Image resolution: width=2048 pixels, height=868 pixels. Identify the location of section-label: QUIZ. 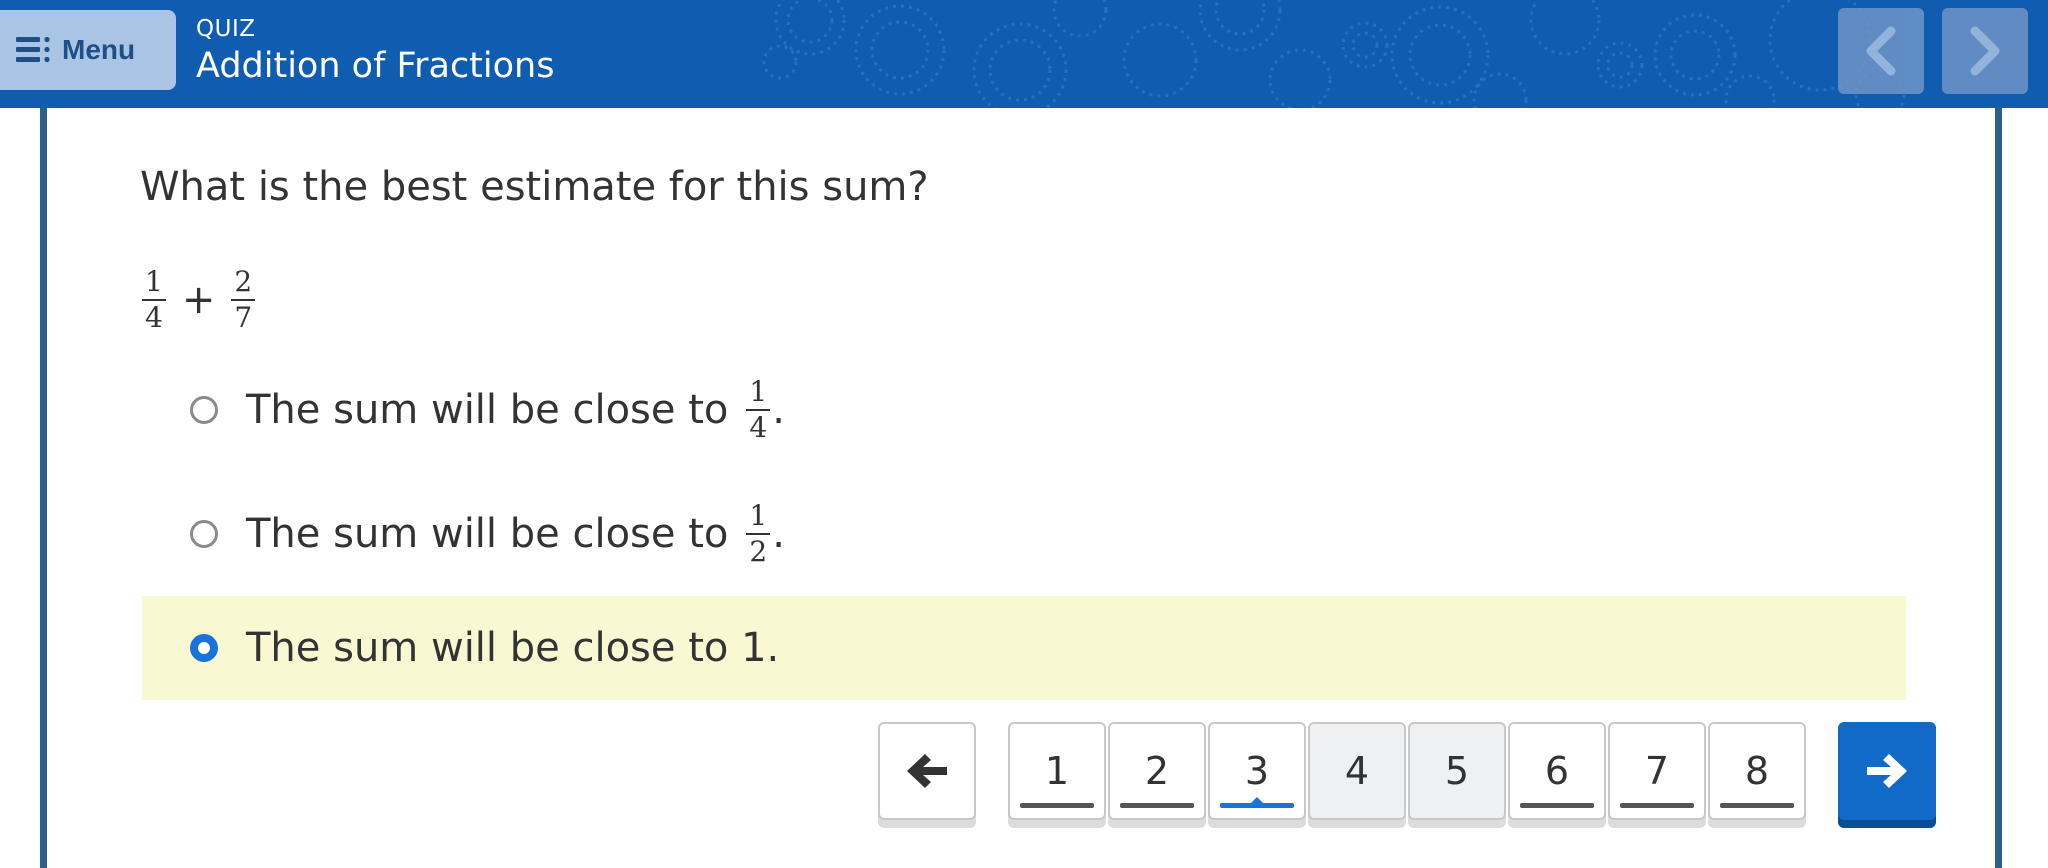
(226, 29).